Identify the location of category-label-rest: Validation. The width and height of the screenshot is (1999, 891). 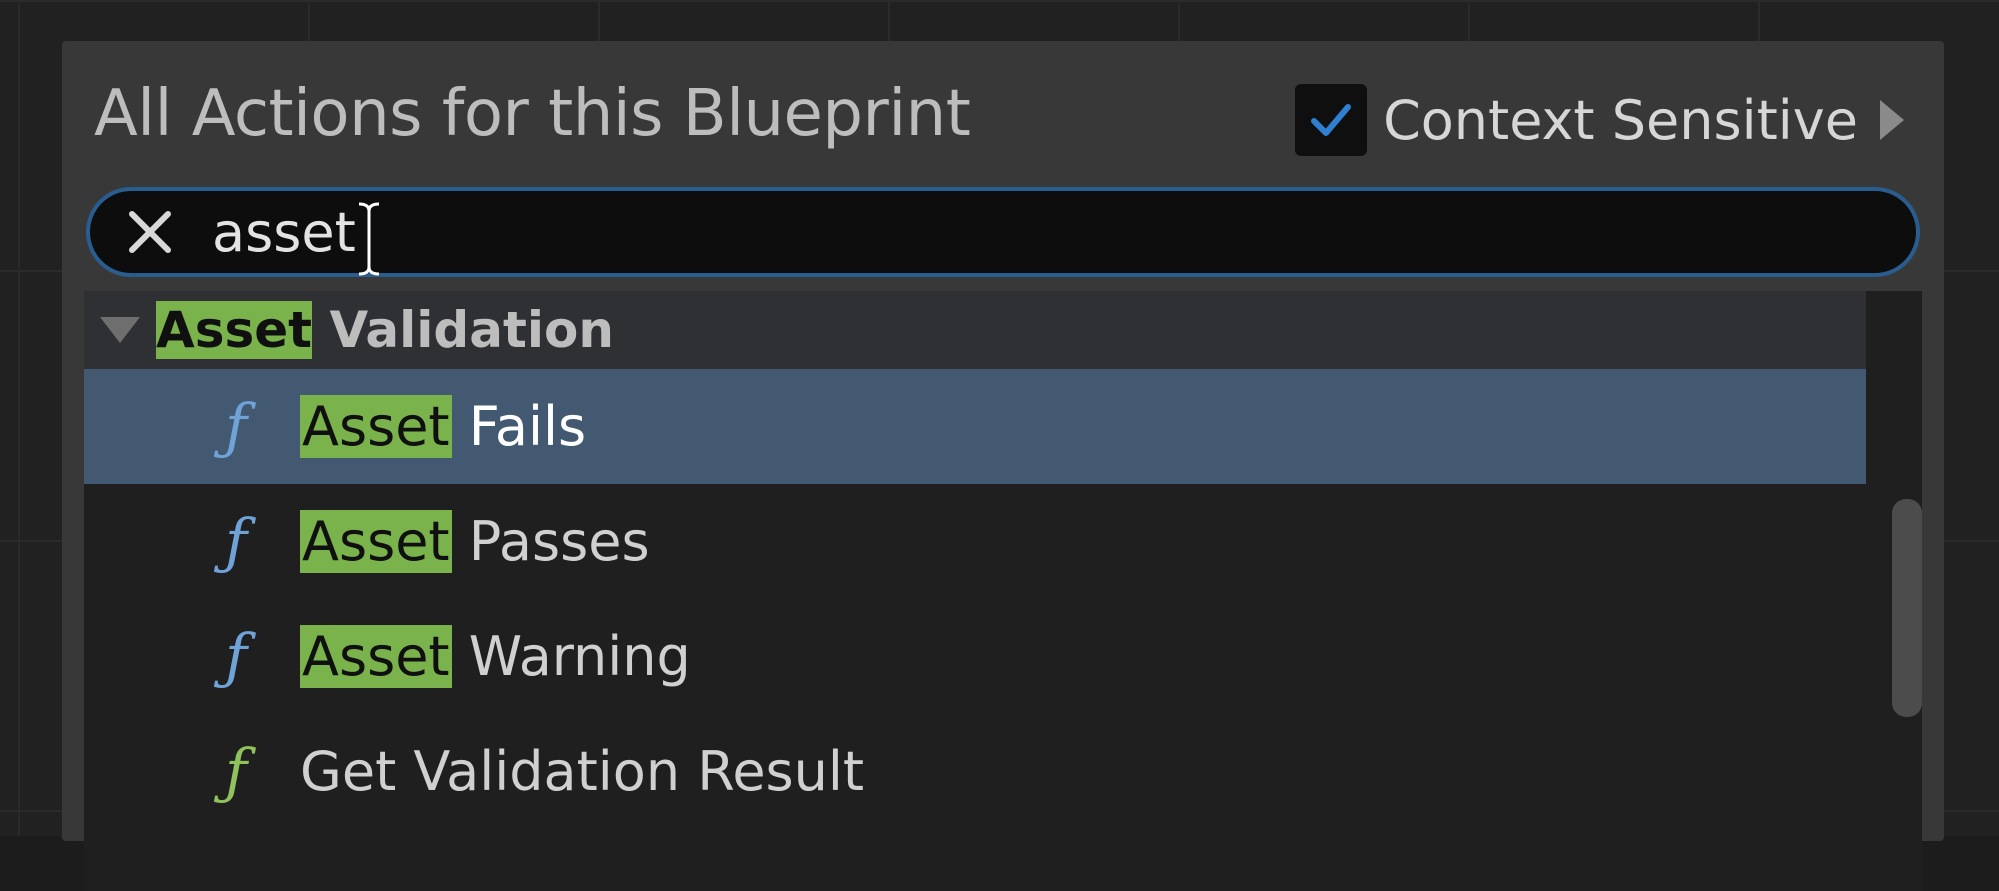
(463, 330).